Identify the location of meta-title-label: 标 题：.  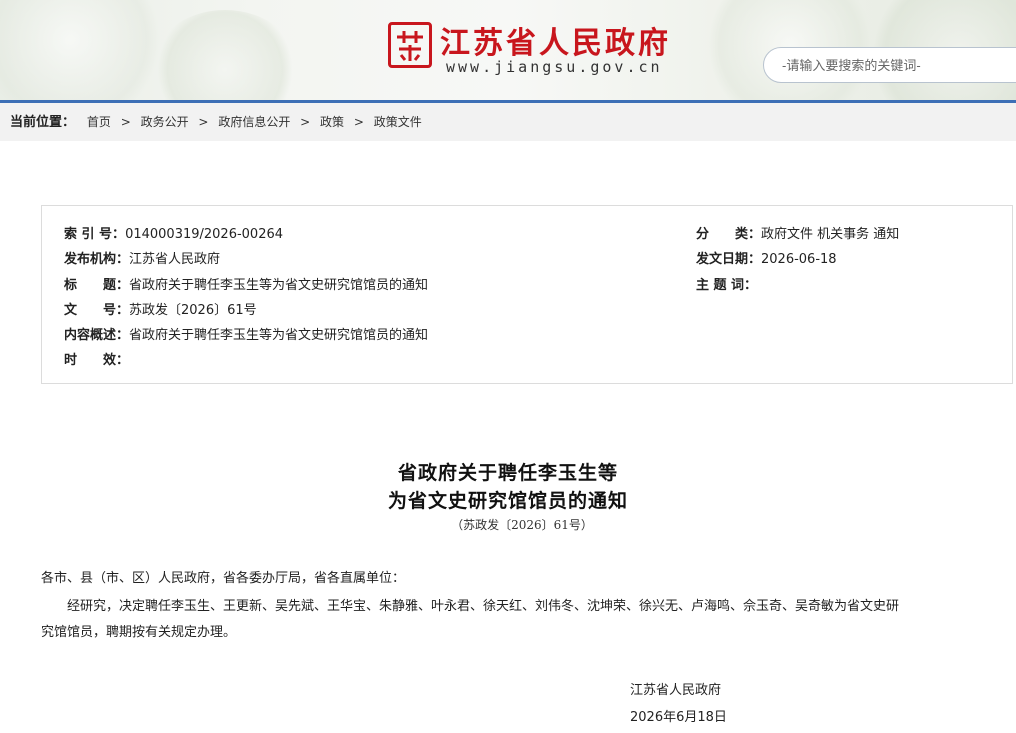
(97, 285).